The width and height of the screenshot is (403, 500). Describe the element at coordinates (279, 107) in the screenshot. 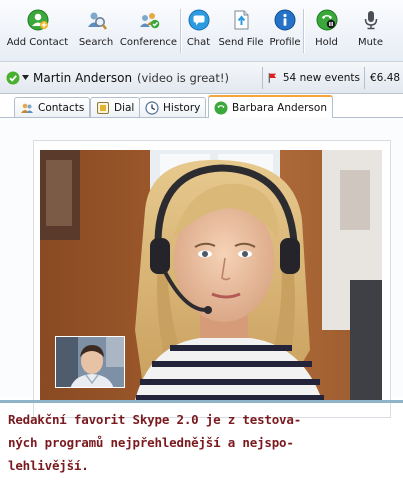

I see `tab-barbara-anderson-label: Barbara Anderson` at that location.